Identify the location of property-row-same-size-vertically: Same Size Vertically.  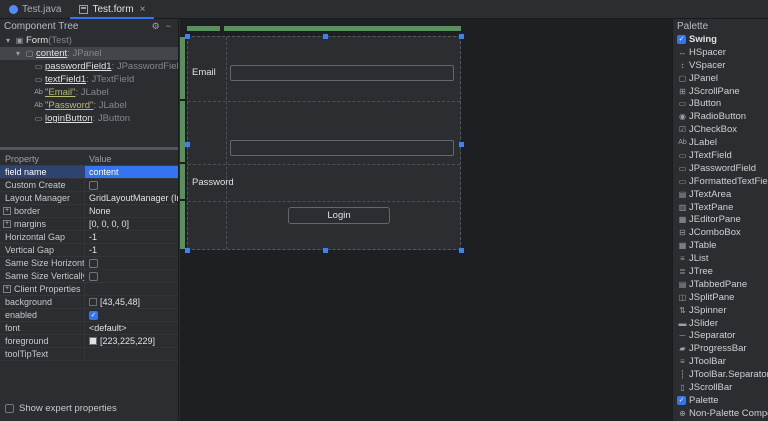
(89, 276).